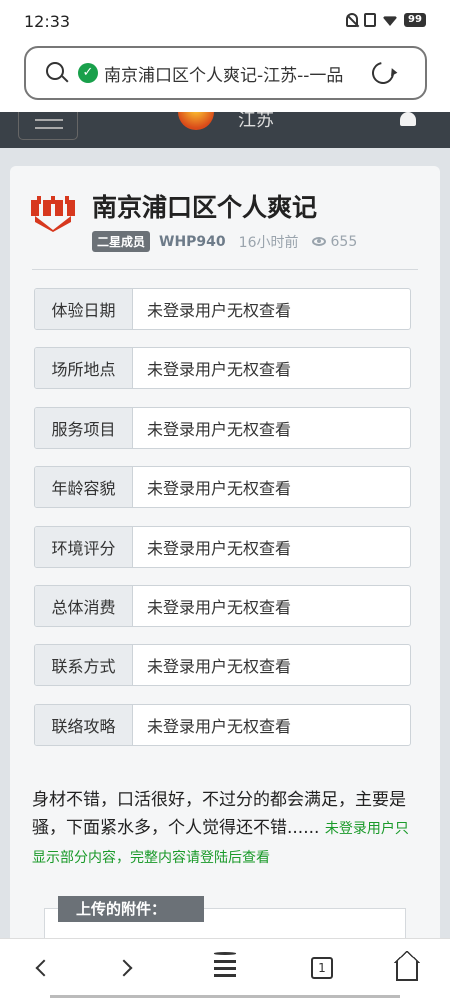 The height and width of the screenshot is (1000, 450). Describe the element at coordinates (344, 241) in the screenshot. I see `view-count: 655` at that location.